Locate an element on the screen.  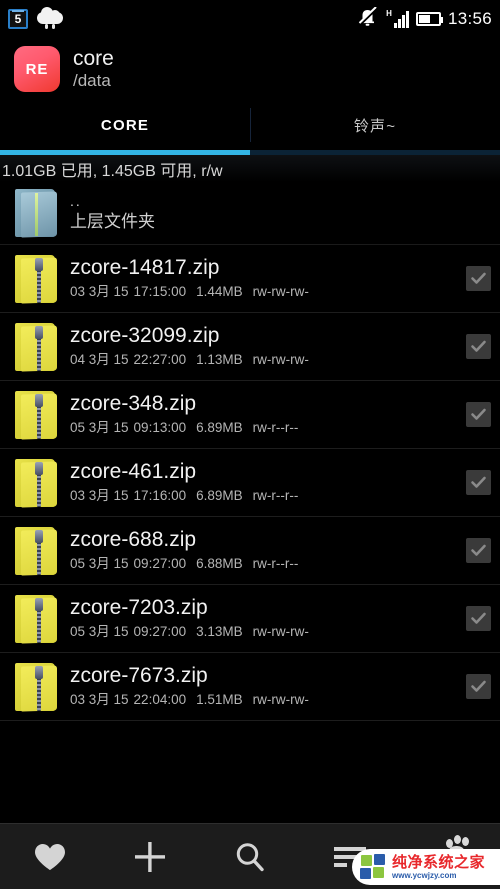
tab-indicator-active is located at coordinates (125, 152).